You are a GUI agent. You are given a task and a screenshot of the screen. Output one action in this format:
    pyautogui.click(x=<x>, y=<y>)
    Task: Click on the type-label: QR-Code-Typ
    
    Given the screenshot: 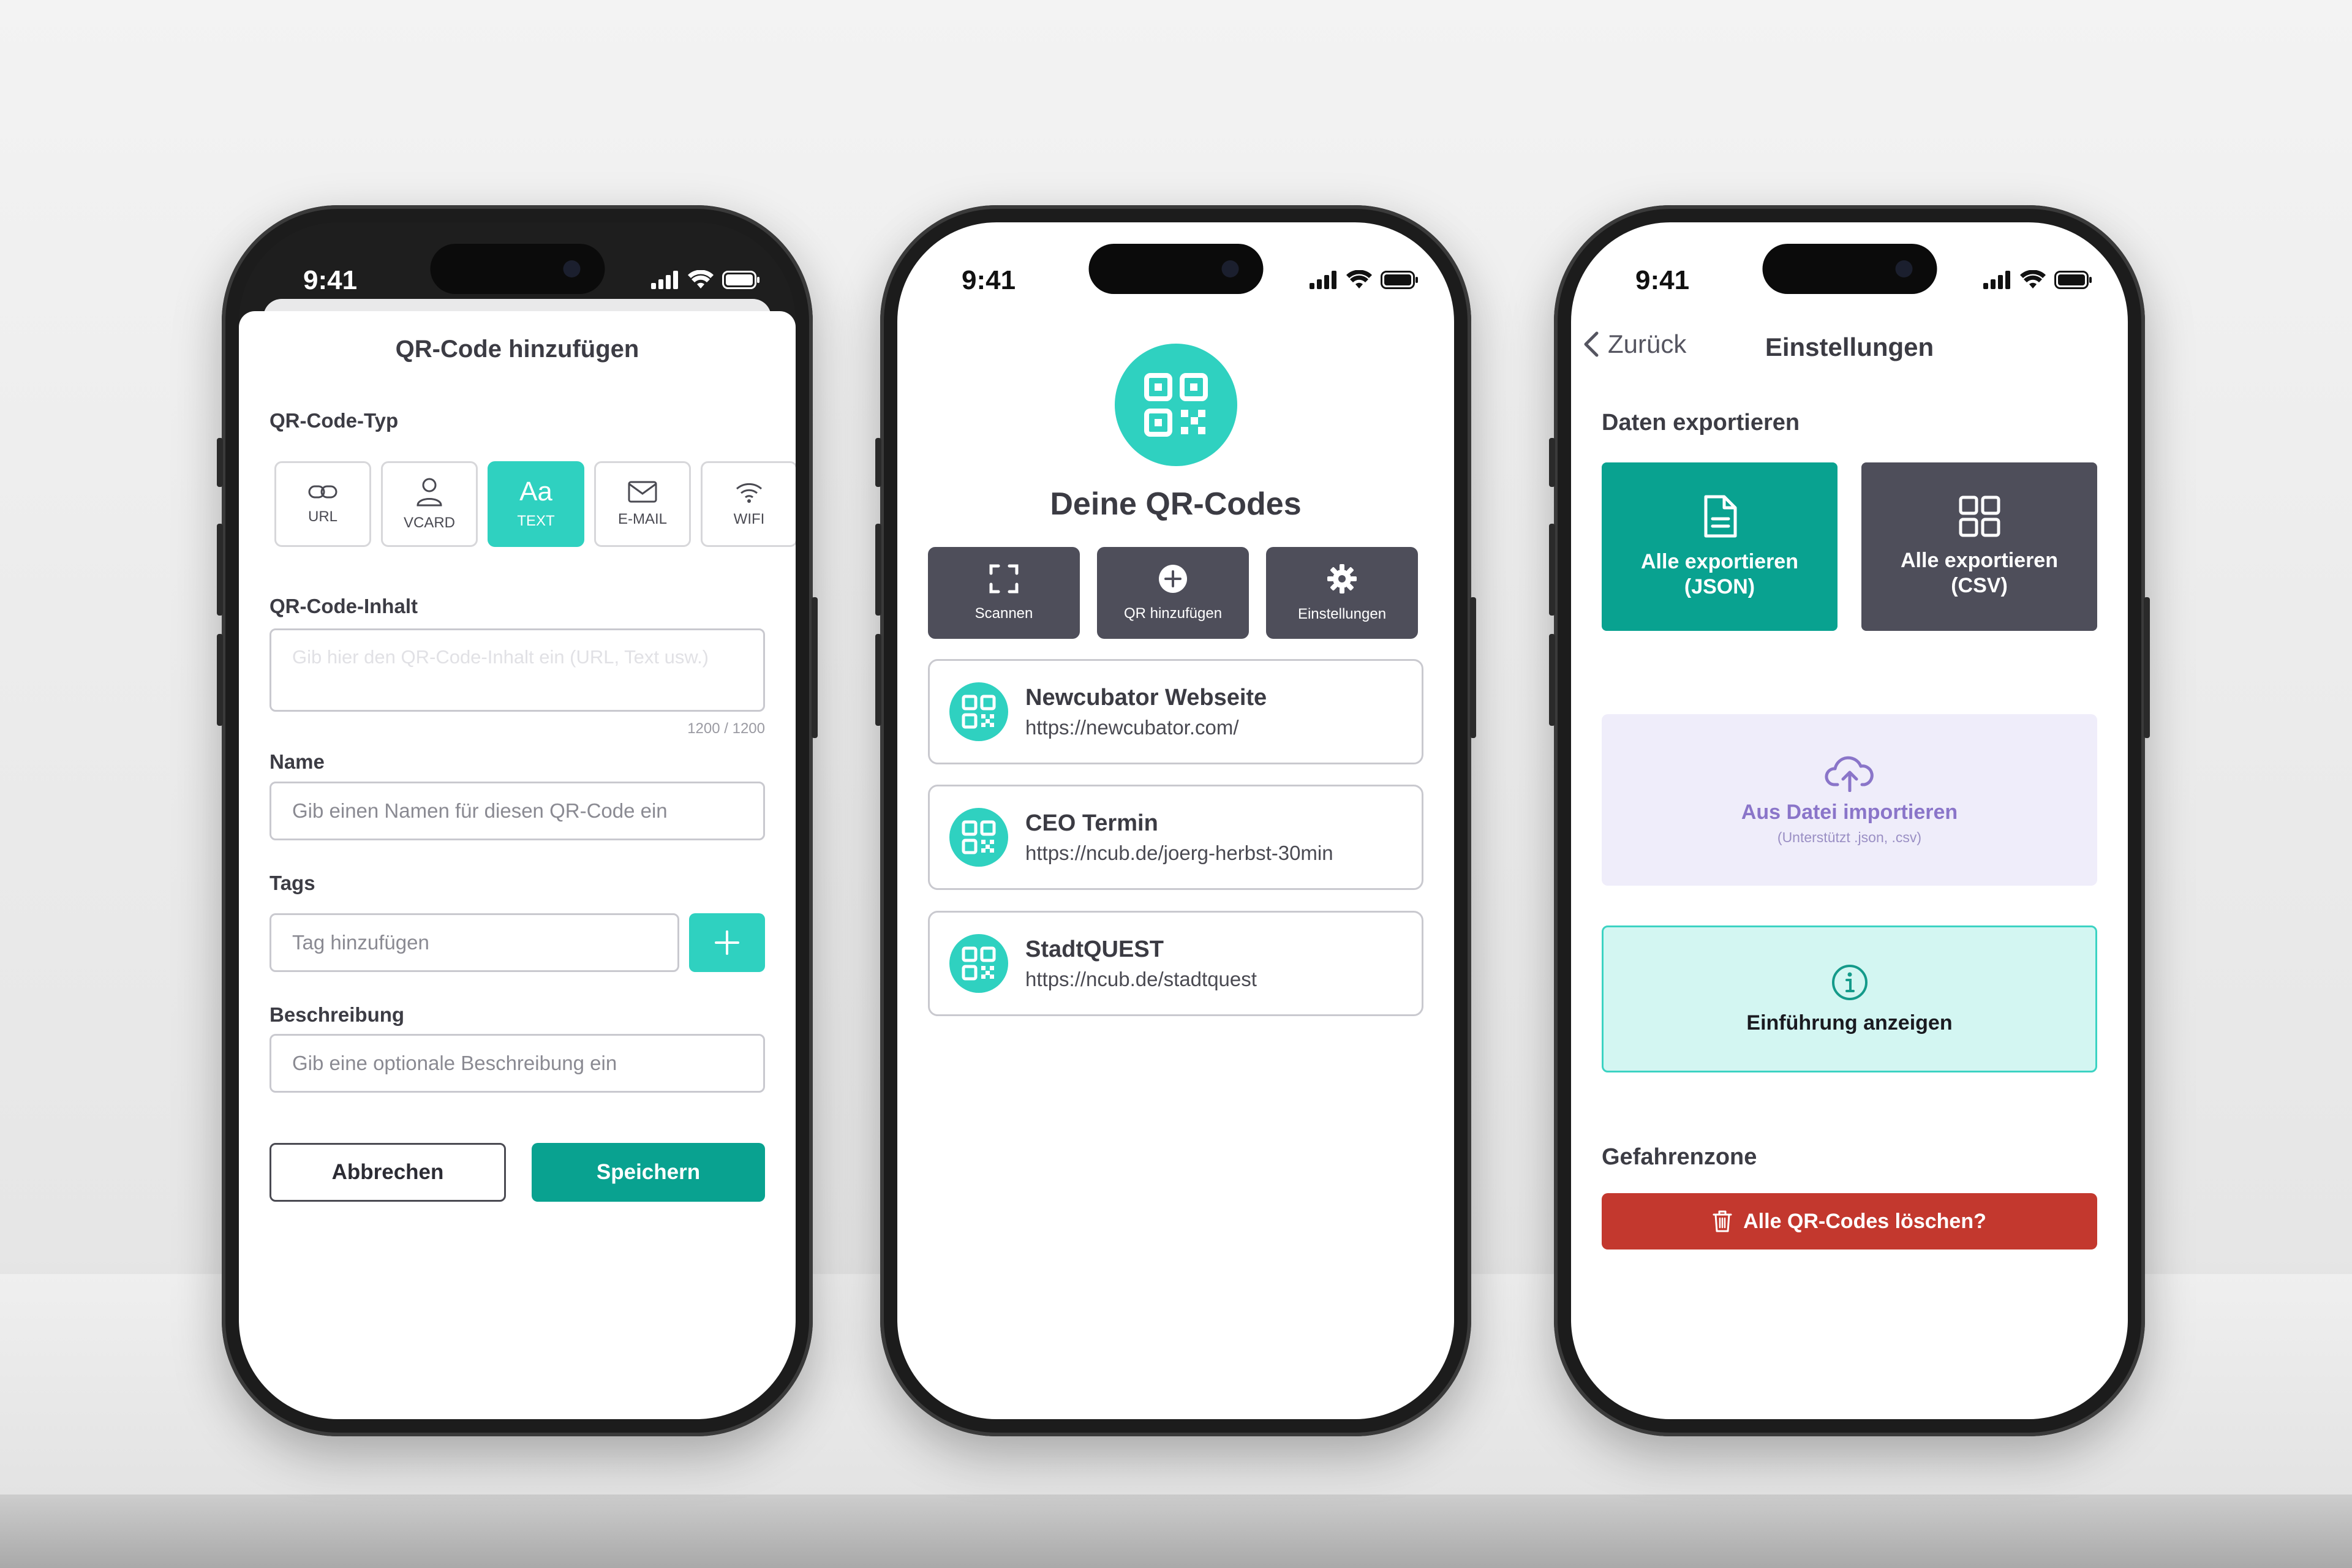 What is the action you would take?
    pyautogui.click(x=334, y=420)
    